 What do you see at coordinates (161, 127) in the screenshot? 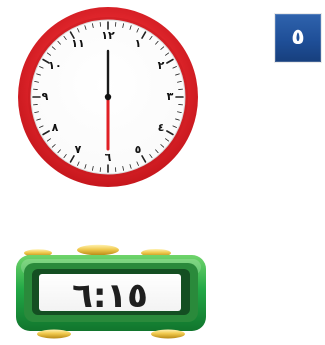
I see `clock-numeral-4: ٤` at bounding box center [161, 127].